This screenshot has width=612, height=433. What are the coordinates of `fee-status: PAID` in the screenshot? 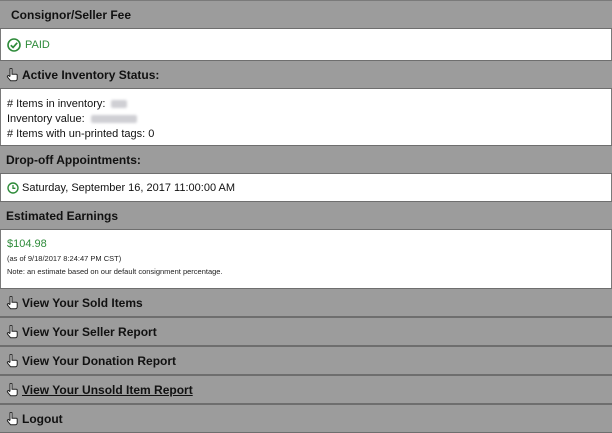 It's located at (37, 44).